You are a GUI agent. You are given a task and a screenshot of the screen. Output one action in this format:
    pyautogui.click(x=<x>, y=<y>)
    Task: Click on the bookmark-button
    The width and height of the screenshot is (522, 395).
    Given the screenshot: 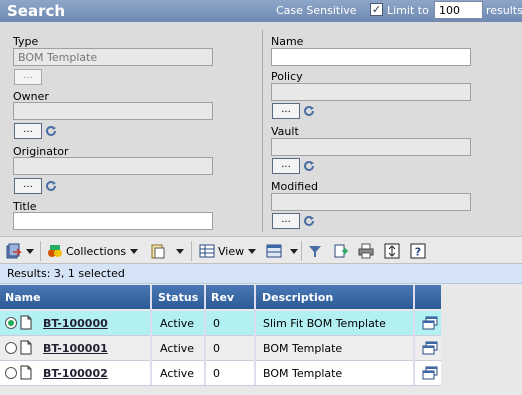 What is the action you would take?
    pyautogui.click(x=340, y=251)
    